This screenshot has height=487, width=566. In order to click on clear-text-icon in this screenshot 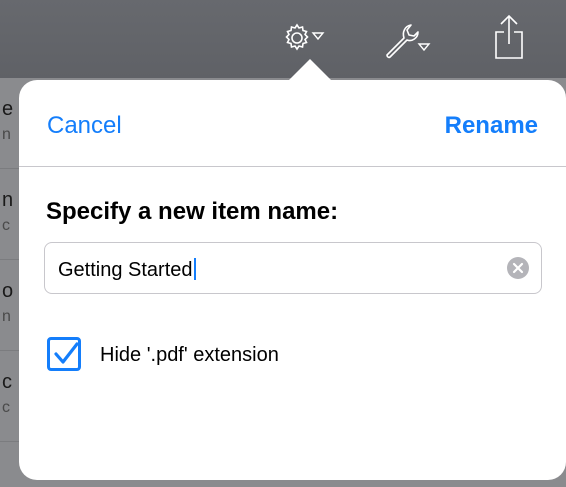, I will do `click(518, 268)`.